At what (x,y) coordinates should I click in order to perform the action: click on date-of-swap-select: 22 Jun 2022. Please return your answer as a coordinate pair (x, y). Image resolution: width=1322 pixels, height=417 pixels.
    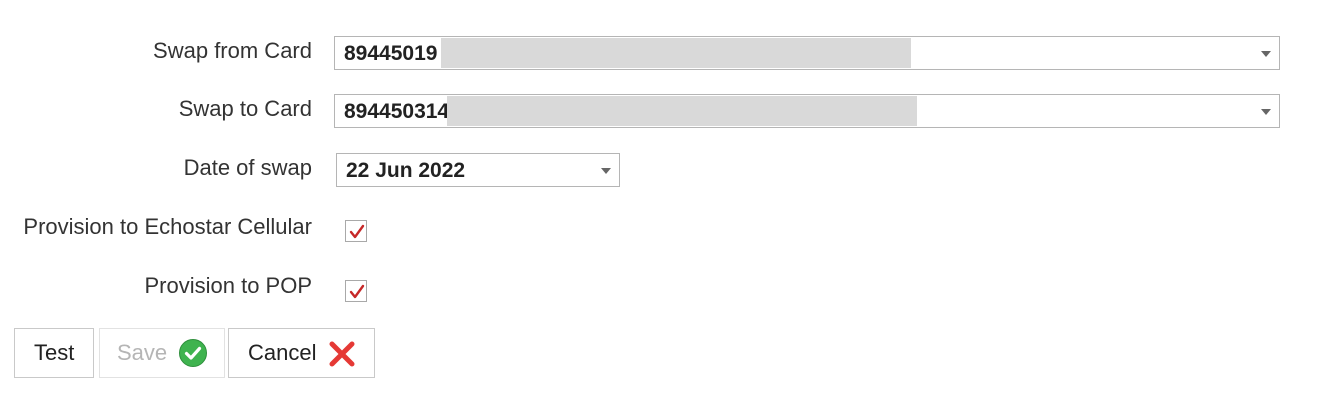
    Looking at the image, I should click on (478, 170).